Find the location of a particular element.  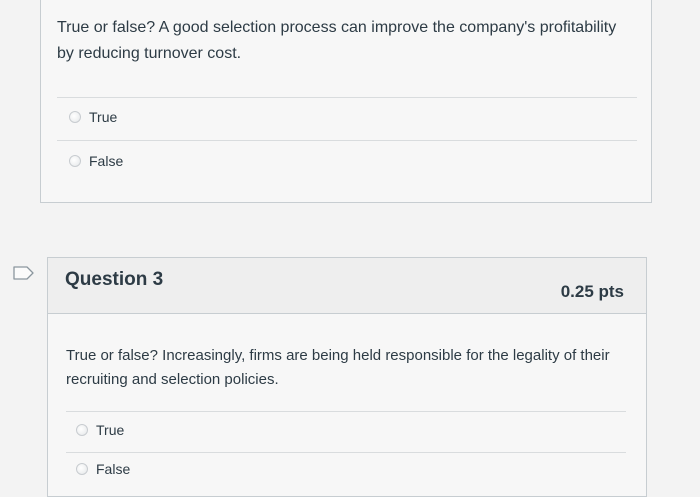

question-points: 0.25 pts is located at coordinates (592, 291).